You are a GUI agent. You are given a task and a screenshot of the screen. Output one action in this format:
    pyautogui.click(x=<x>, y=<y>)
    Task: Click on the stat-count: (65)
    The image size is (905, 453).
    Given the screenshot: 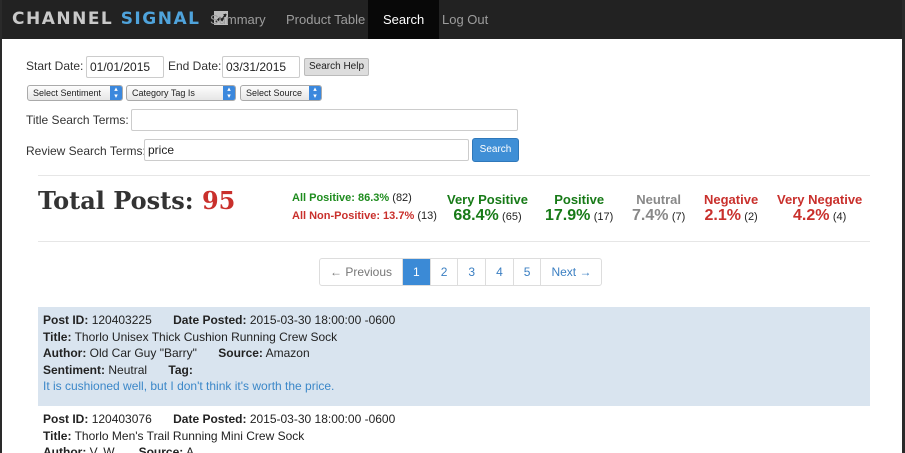 What is the action you would take?
    pyautogui.click(x=512, y=217)
    